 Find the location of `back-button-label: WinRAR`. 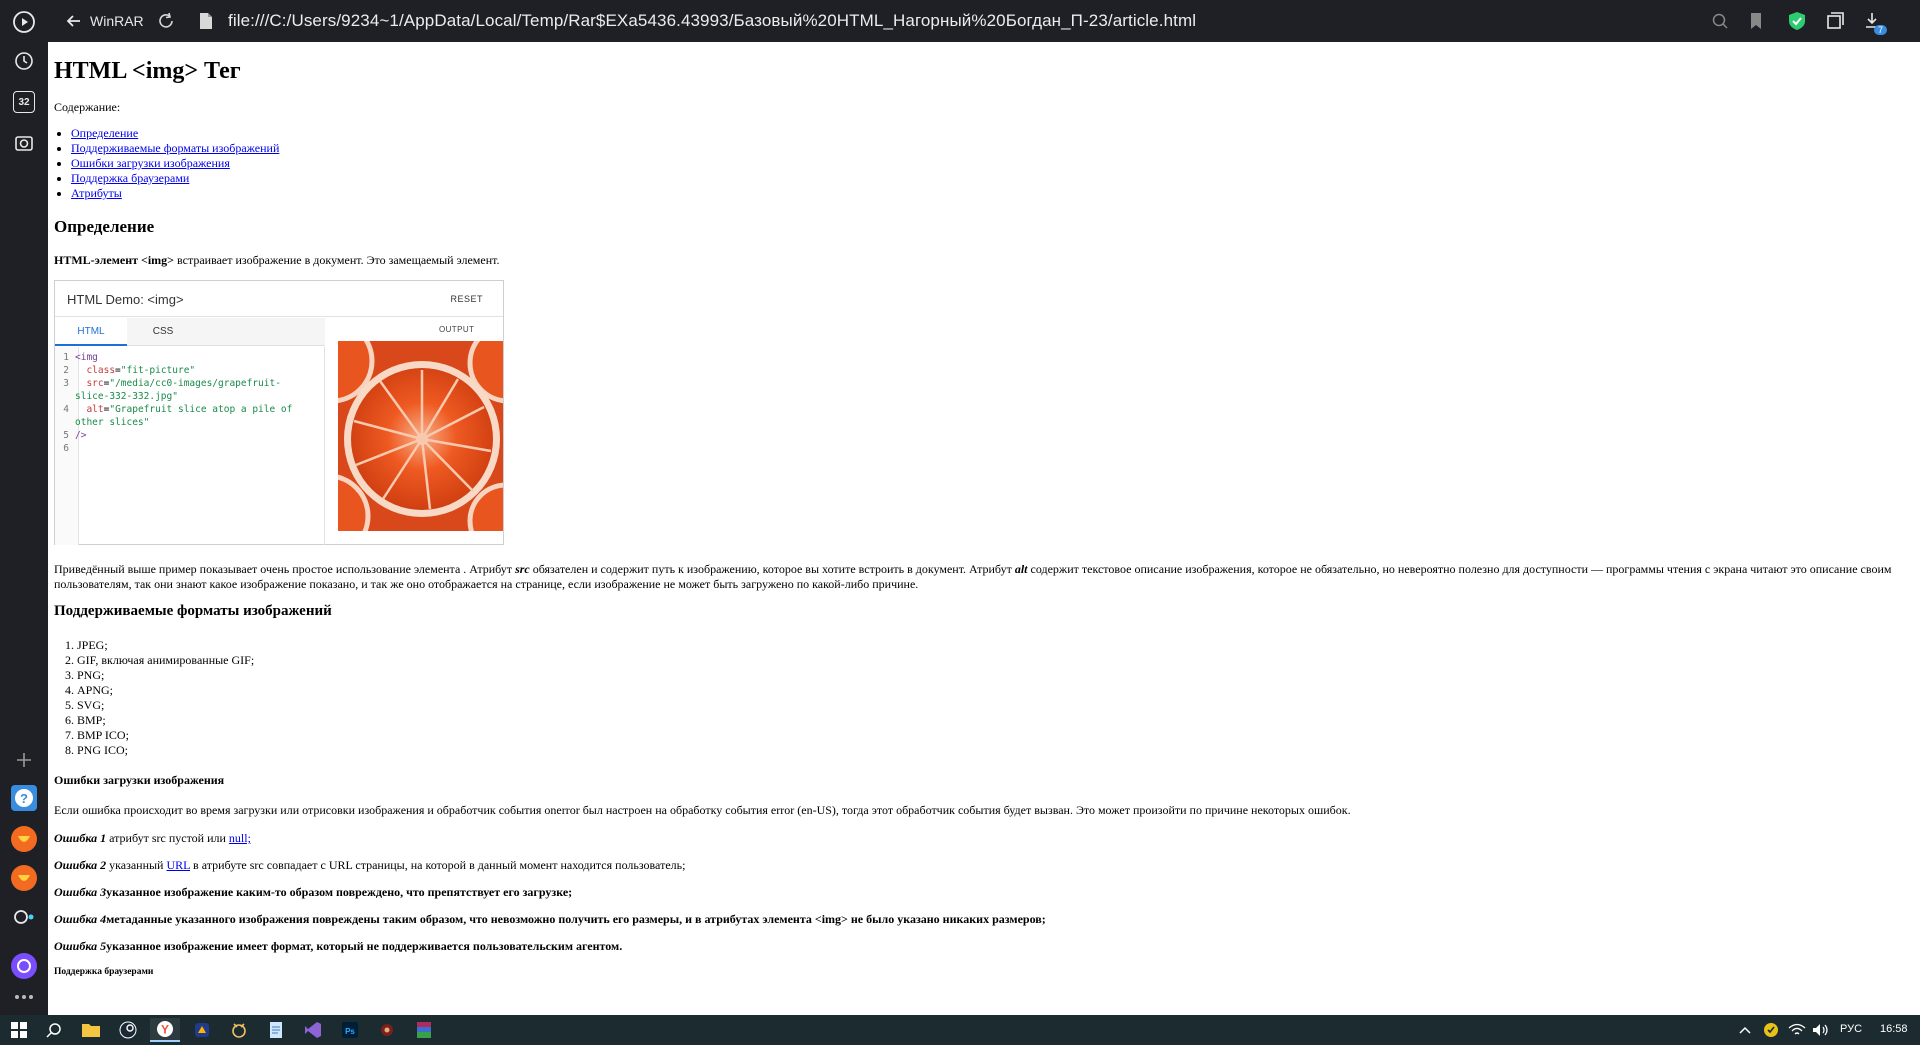

back-button-label: WinRAR is located at coordinates (117, 21).